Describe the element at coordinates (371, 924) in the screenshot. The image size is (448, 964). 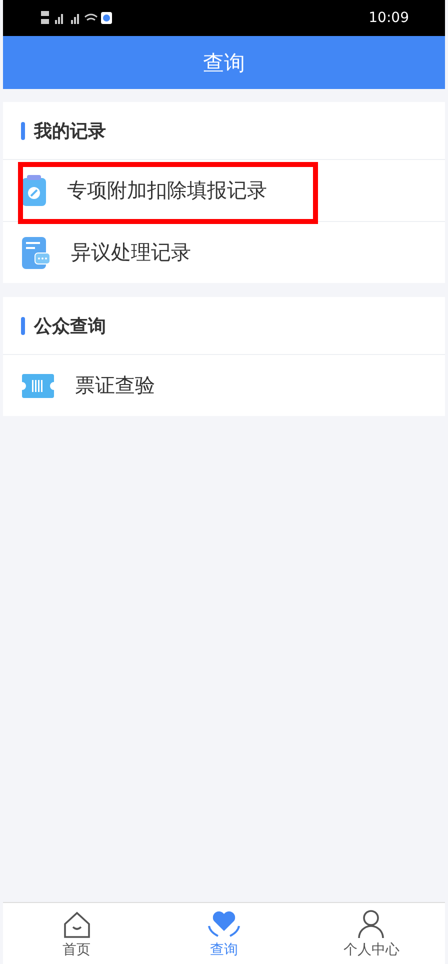
I see `person-icon` at that location.